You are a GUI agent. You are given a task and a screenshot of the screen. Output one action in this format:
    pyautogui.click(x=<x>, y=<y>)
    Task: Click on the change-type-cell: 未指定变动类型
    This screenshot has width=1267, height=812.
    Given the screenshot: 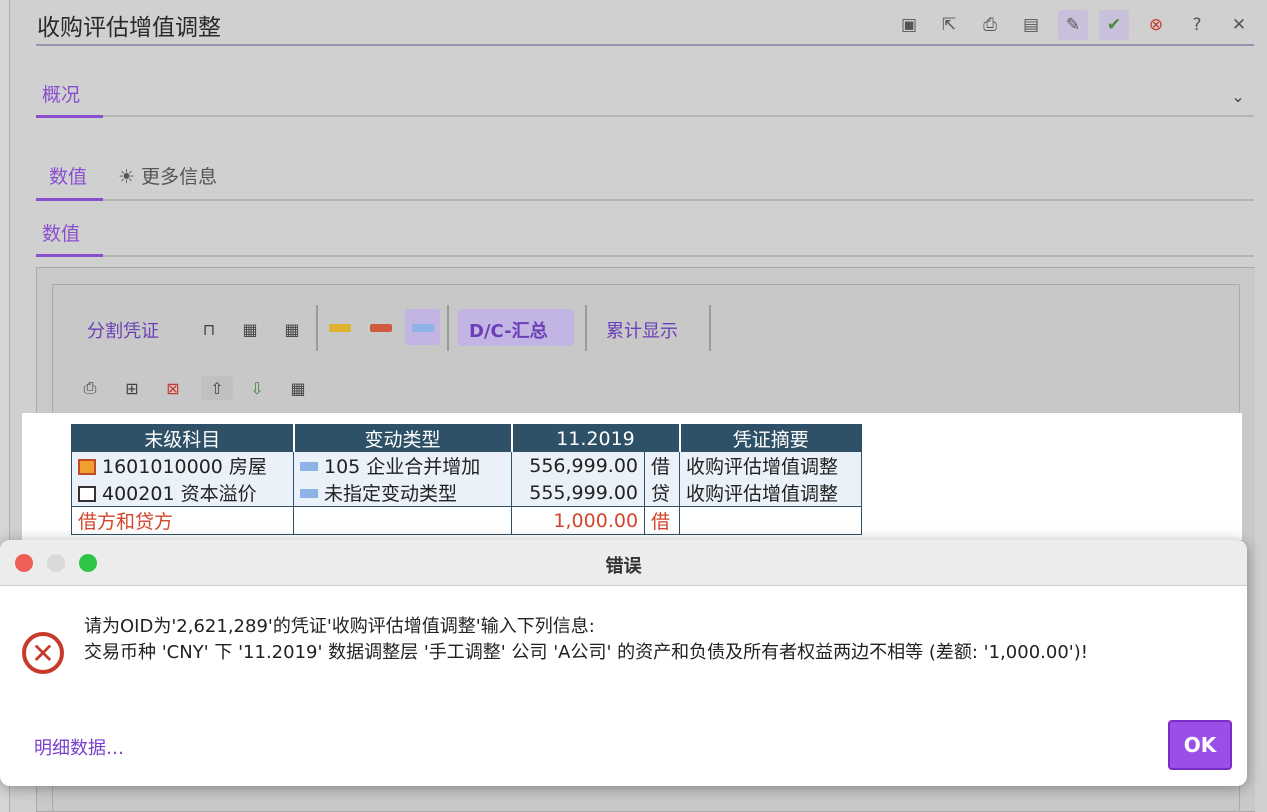 What is the action you would take?
    pyautogui.click(x=402, y=493)
    